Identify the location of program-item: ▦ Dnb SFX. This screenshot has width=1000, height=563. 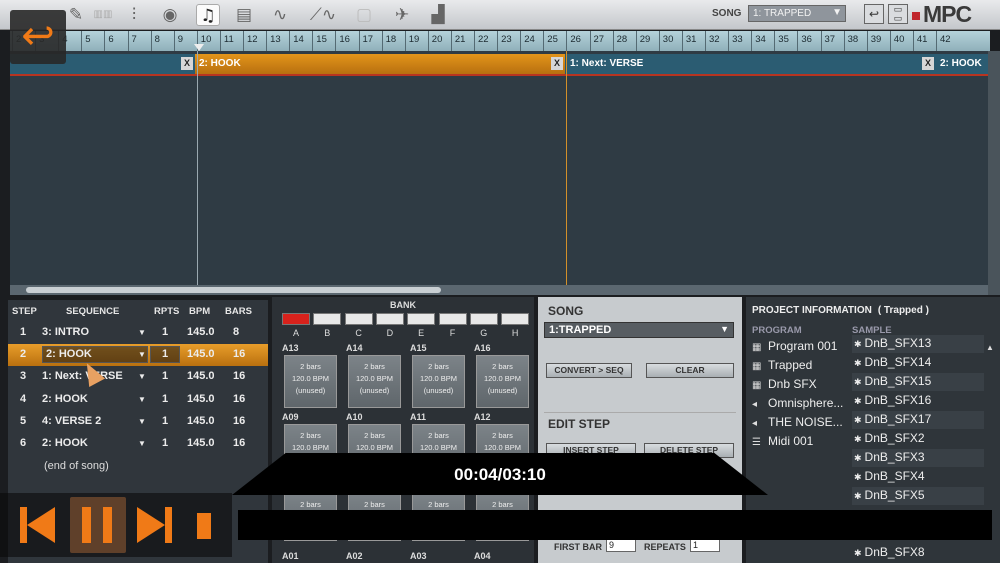
(784, 384).